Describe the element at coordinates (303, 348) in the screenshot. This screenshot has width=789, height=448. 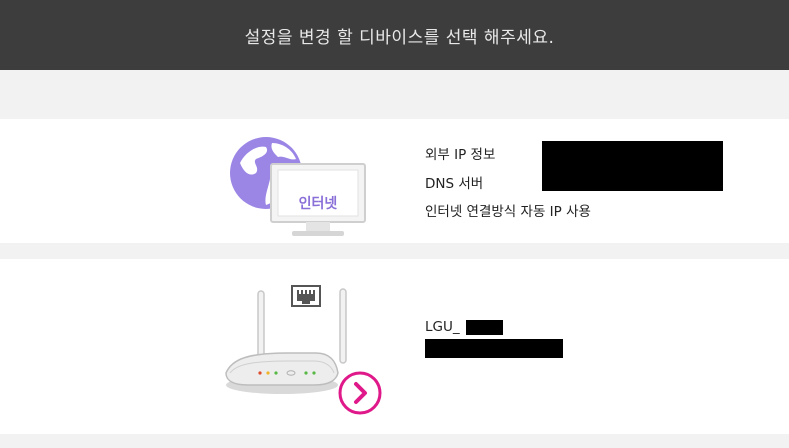
I see `router-illustration` at that location.